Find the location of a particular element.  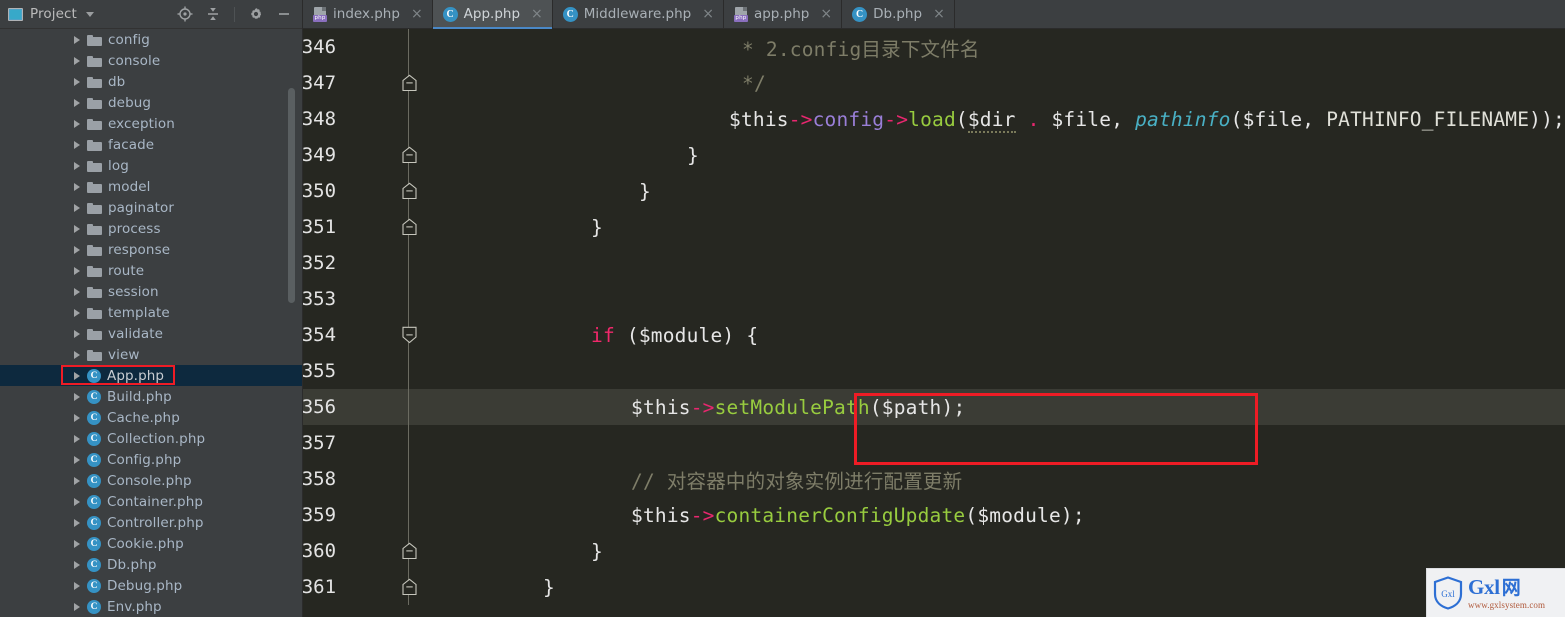

tree-item-template: template is located at coordinates (151, 312).